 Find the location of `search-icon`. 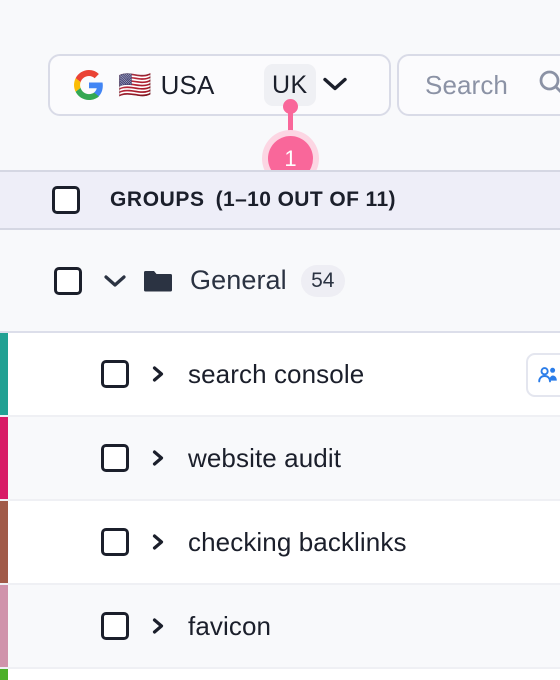

search-icon is located at coordinates (548, 83).